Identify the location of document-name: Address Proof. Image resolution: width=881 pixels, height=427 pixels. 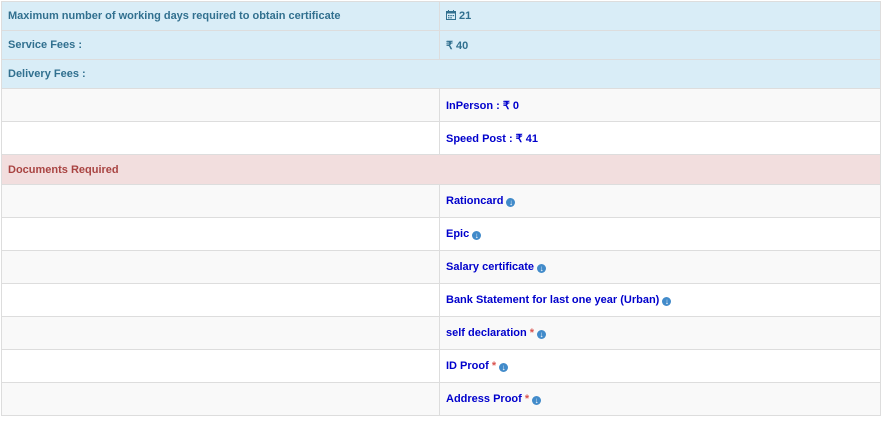
(484, 399).